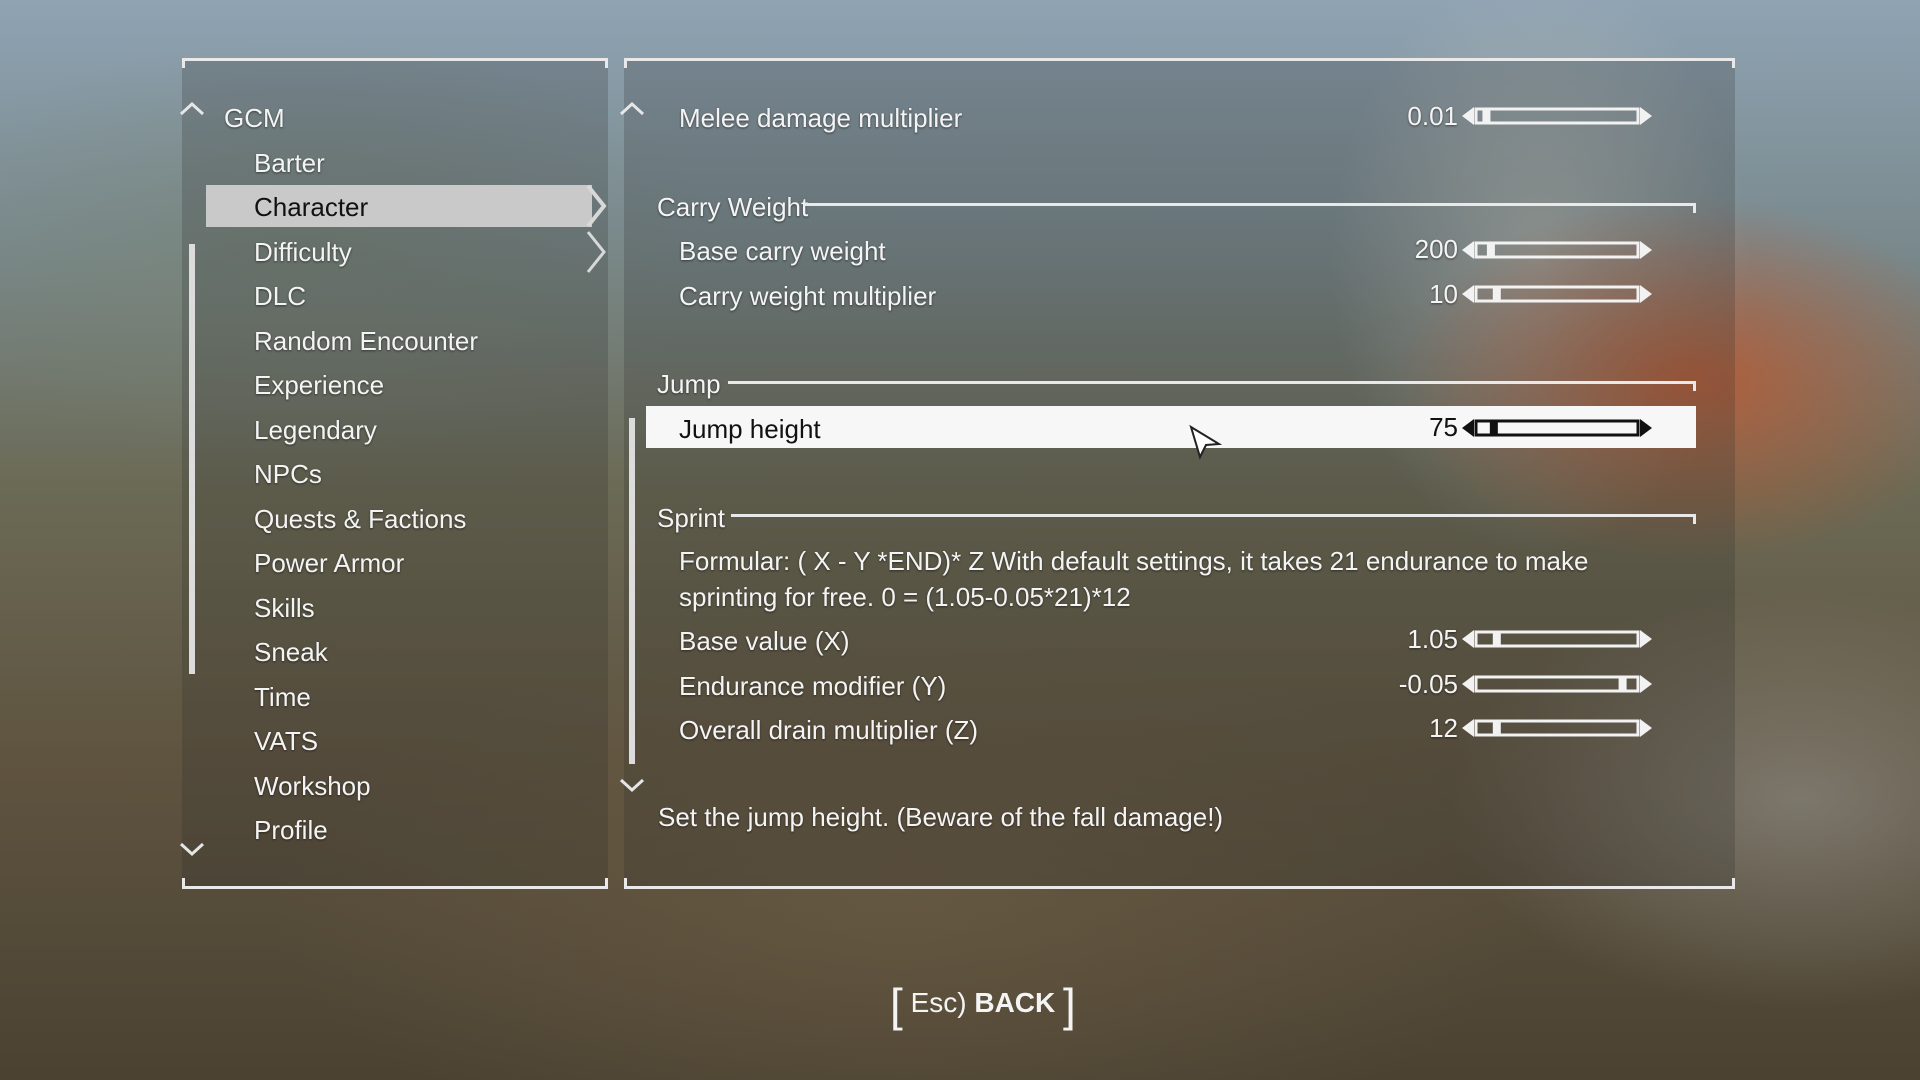 Image resolution: width=1920 pixels, height=1080 pixels. What do you see at coordinates (733, 207) in the screenshot?
I see `section-title-carry-weight: Carry Weight` at bounding box center [733, 207].